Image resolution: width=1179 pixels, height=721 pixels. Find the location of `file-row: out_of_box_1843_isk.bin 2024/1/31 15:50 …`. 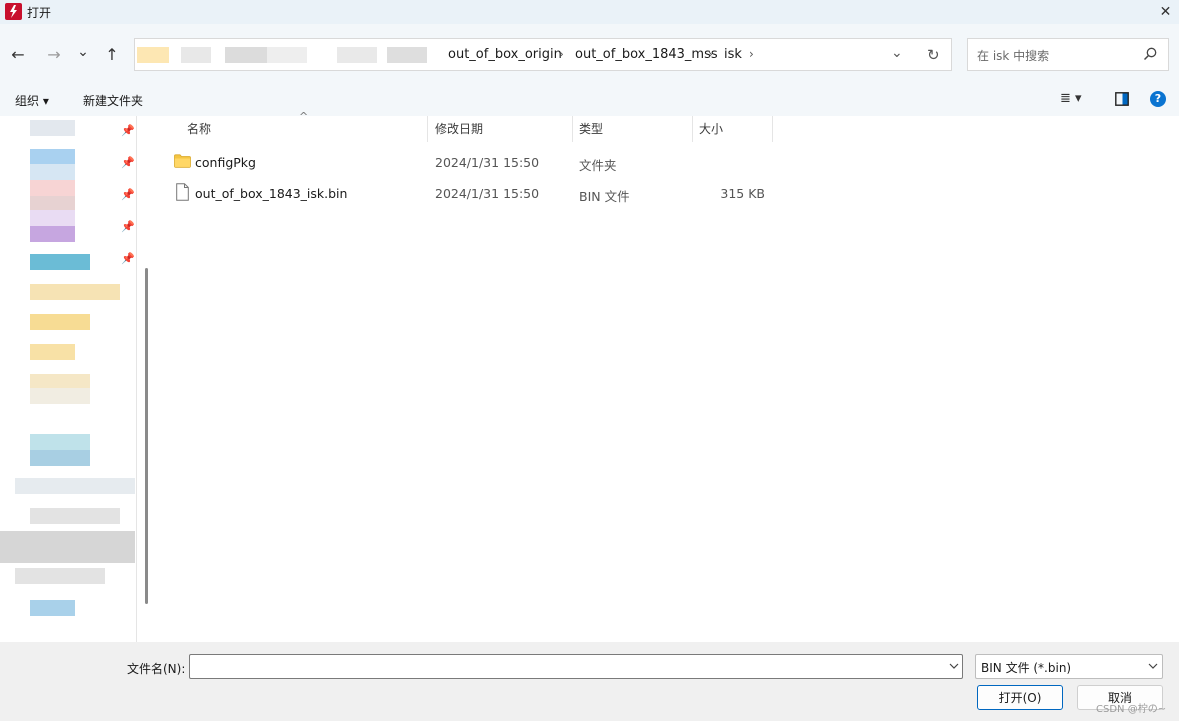

file-row: out_of_box_1843_isk.bin 2024/1/31 15:50 … is located at coordinates (543, 193).